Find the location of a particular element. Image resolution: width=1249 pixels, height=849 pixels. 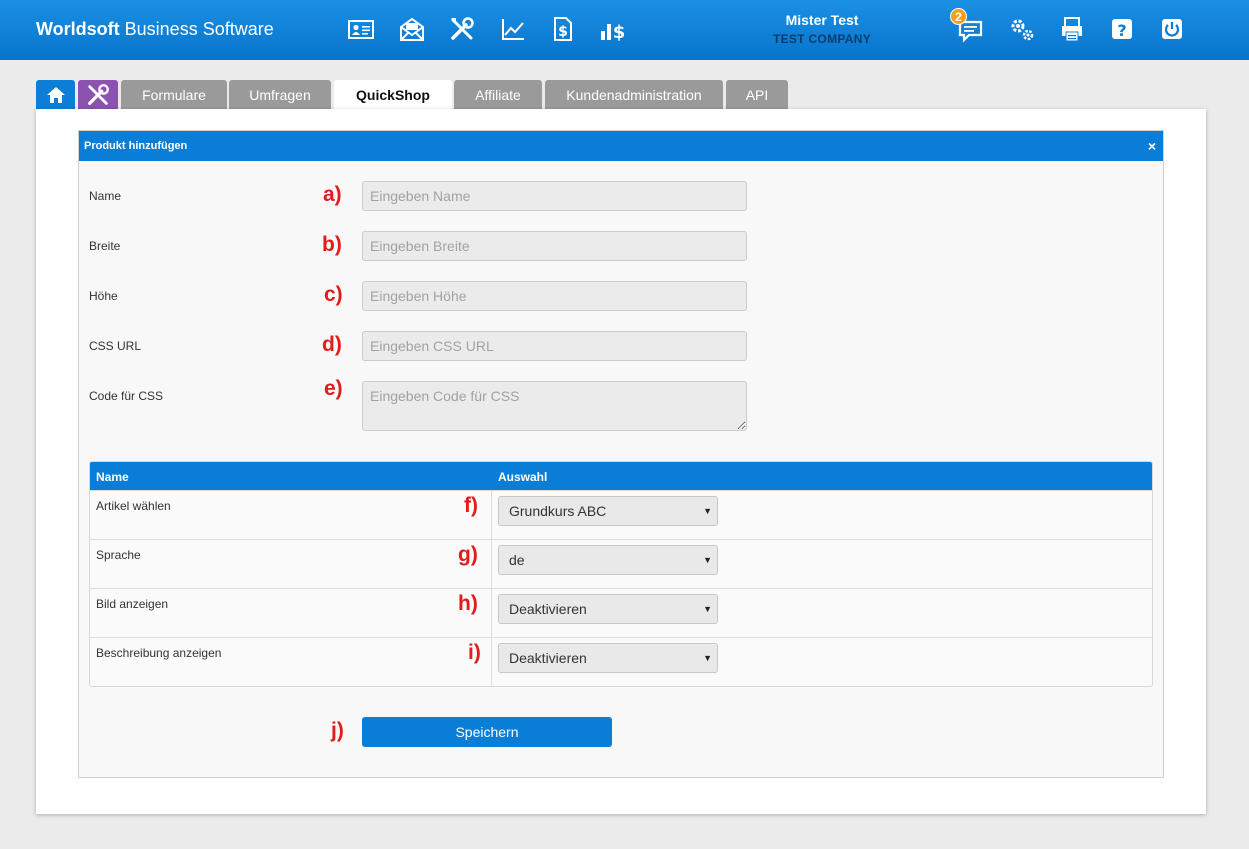

messages-icon: 2 is located at coordinates (968, 26).